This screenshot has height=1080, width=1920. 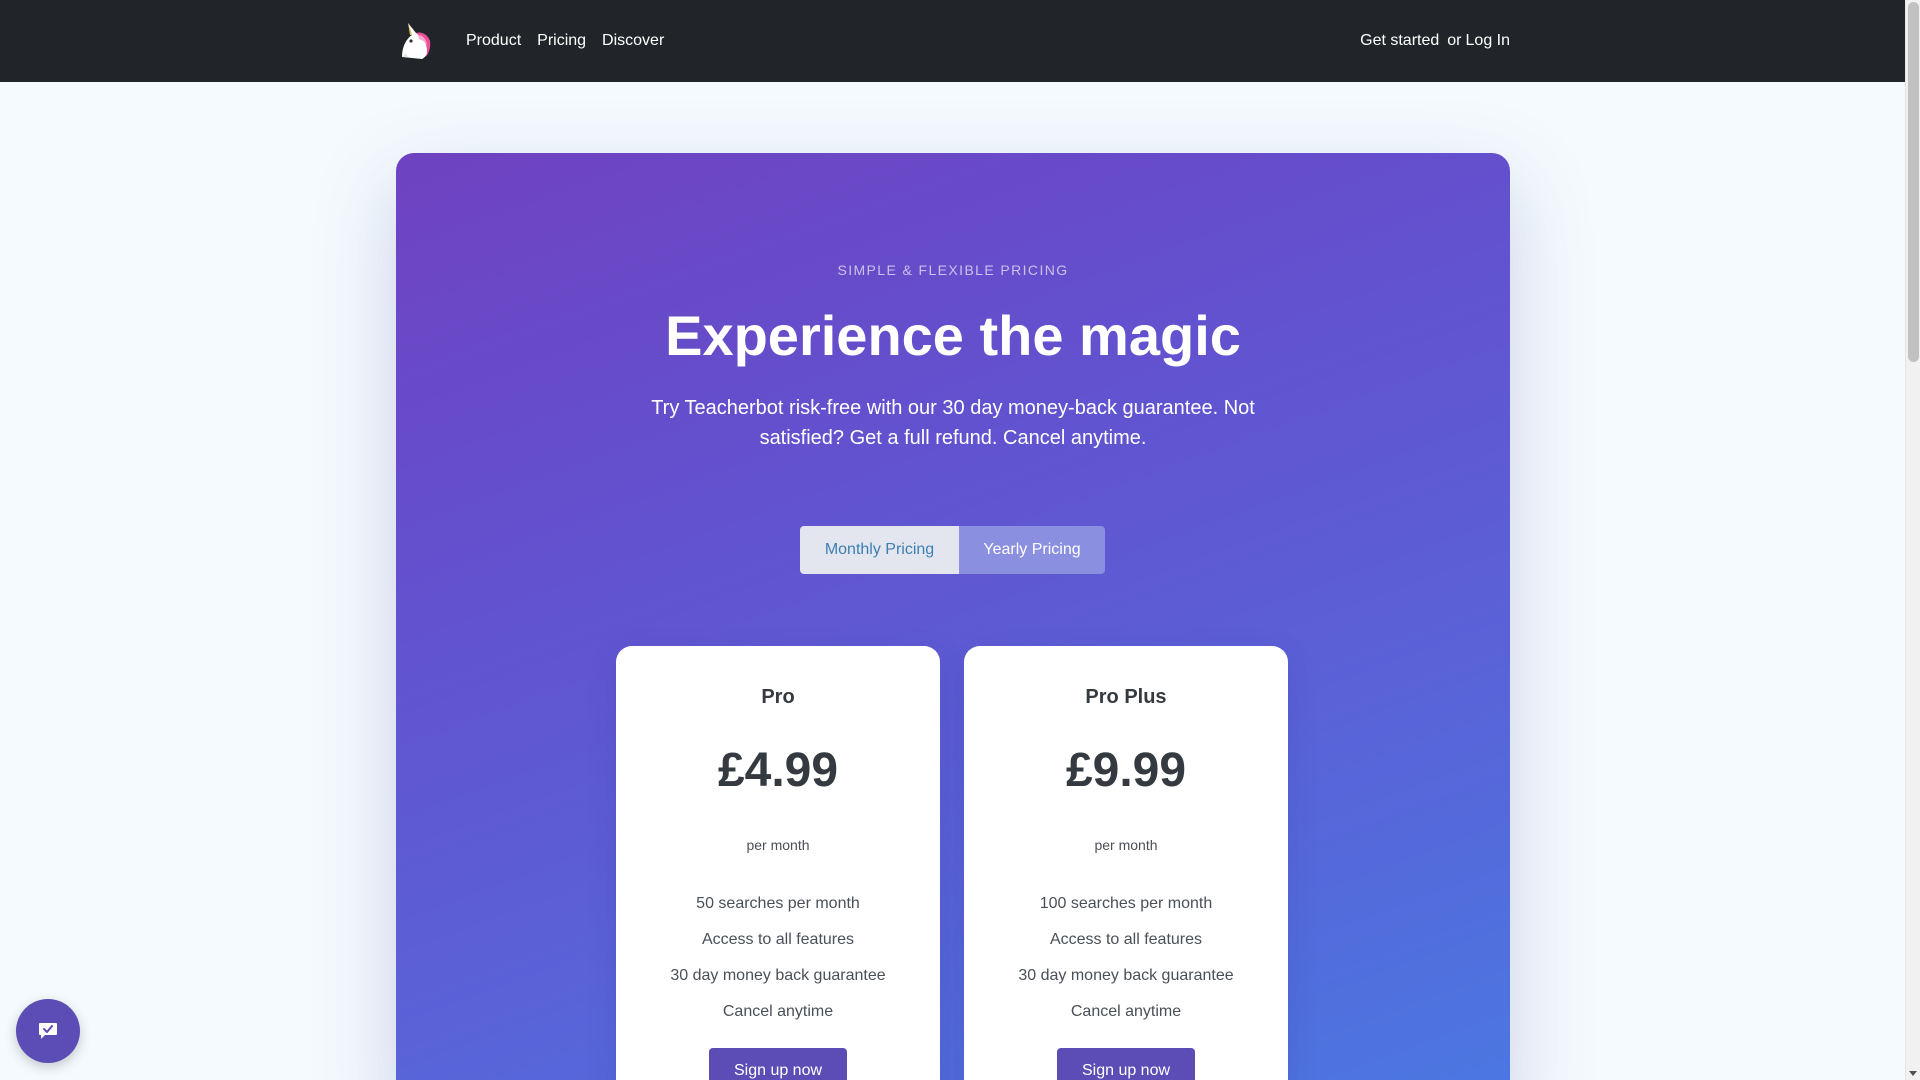 What do you see at coordinates (953, 270) in the screenshot?
I see `pricing-eyebrow: SIMPLE & FLEXIBLE PRICING` at bounding box center [953, 270].